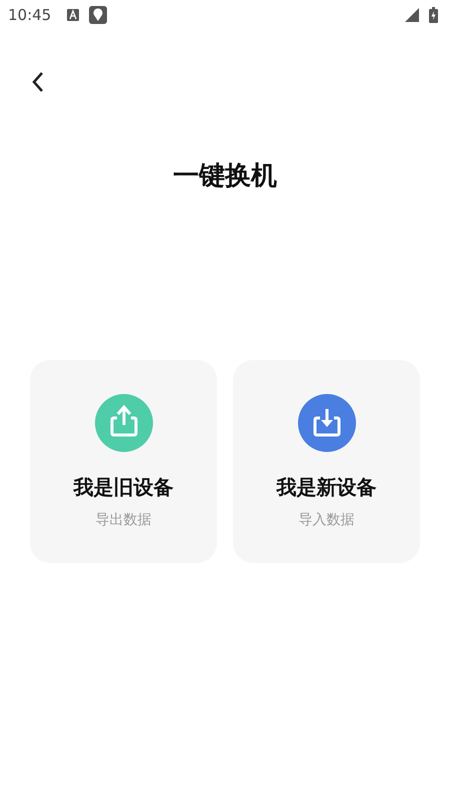 Image resolution: width=450 pixels, height=800 pixels. Describe the element at coordinates (123, 461) in the screenshot. I see `device-option-card: 我是旧设备 导出数据` at that location.